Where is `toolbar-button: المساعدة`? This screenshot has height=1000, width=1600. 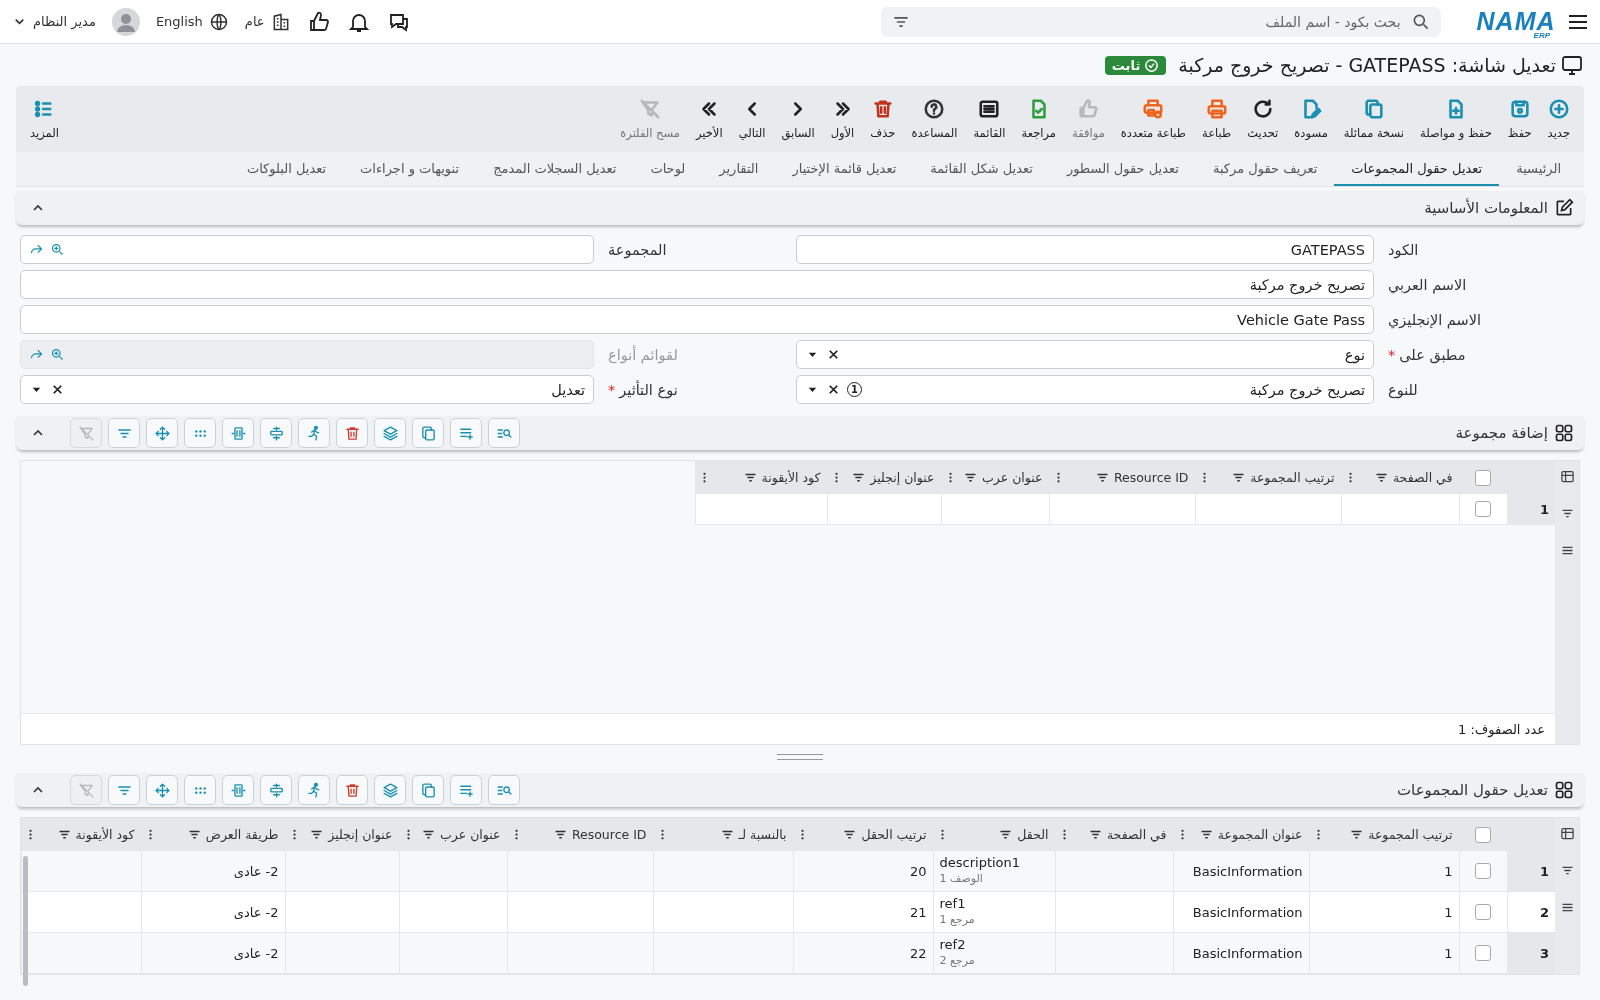
toolbar-button: المساعدة is located at coordinates (934, 119).